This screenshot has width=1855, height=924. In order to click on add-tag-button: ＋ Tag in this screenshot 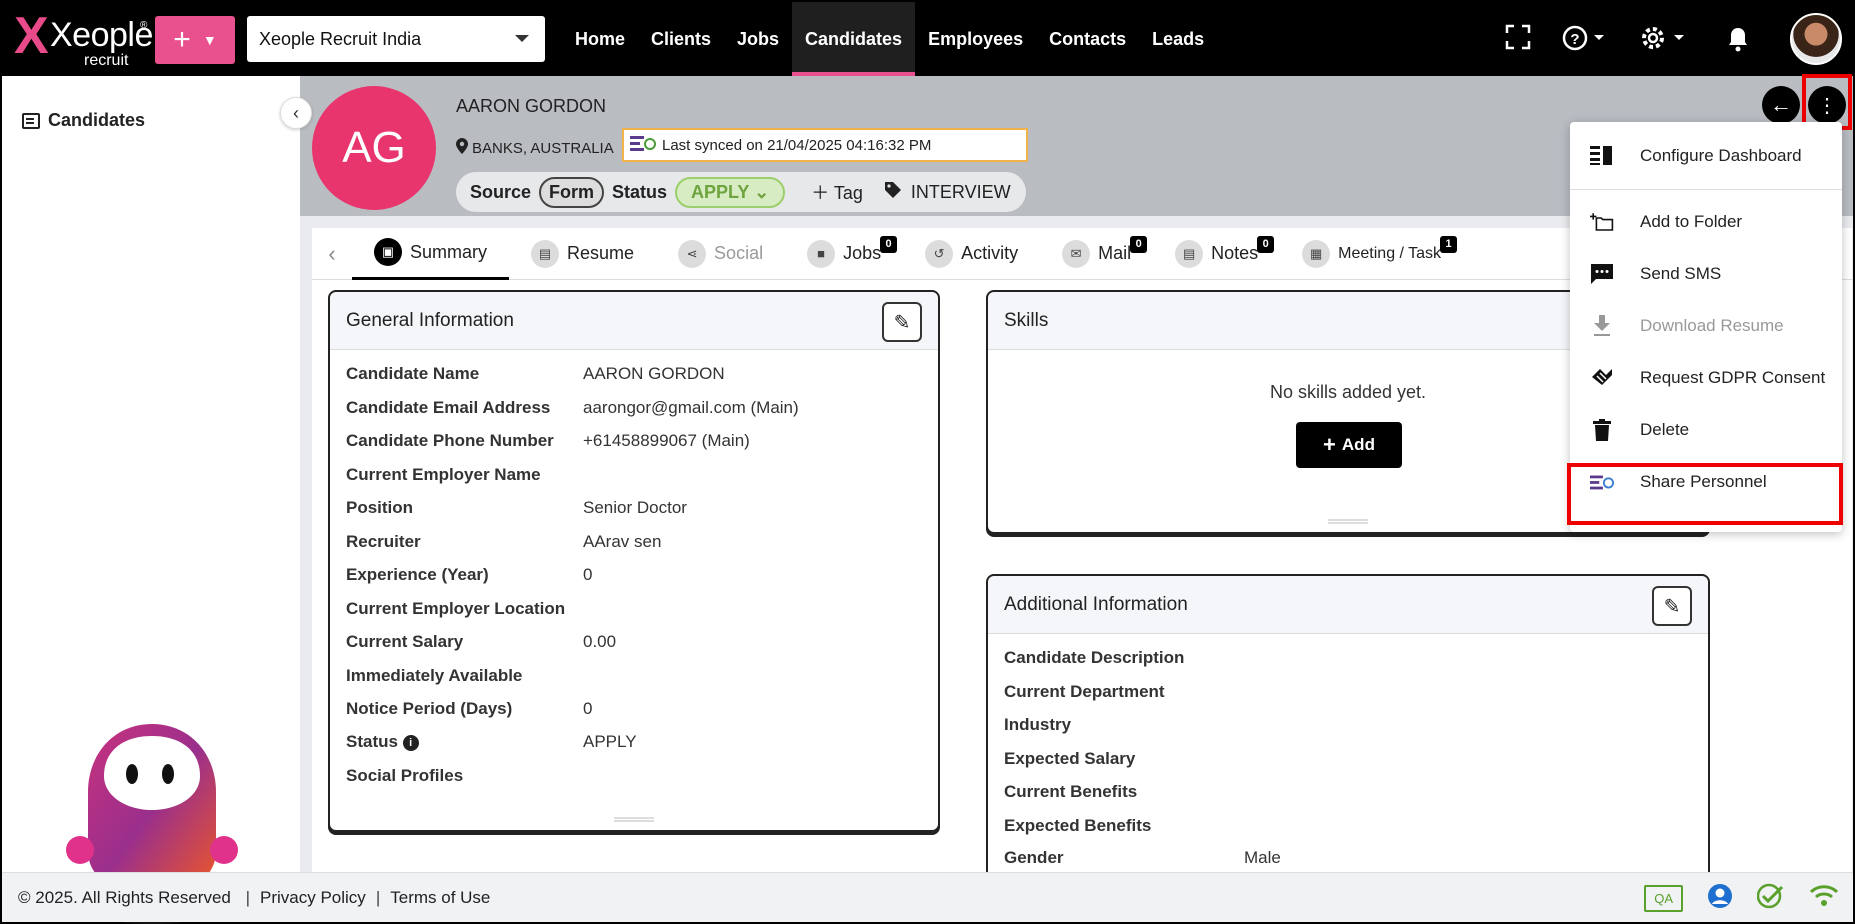, I will do `click(837, 192)`.